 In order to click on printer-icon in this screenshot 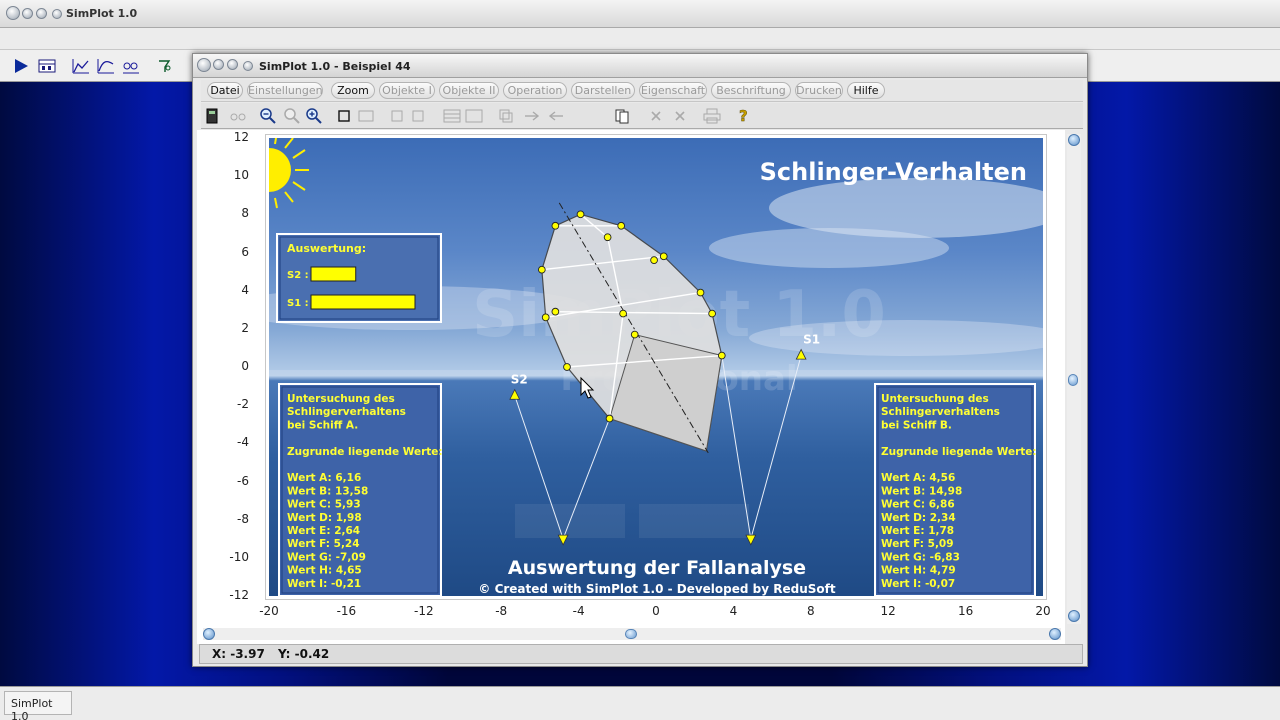, I will do `click(712, 116)`.